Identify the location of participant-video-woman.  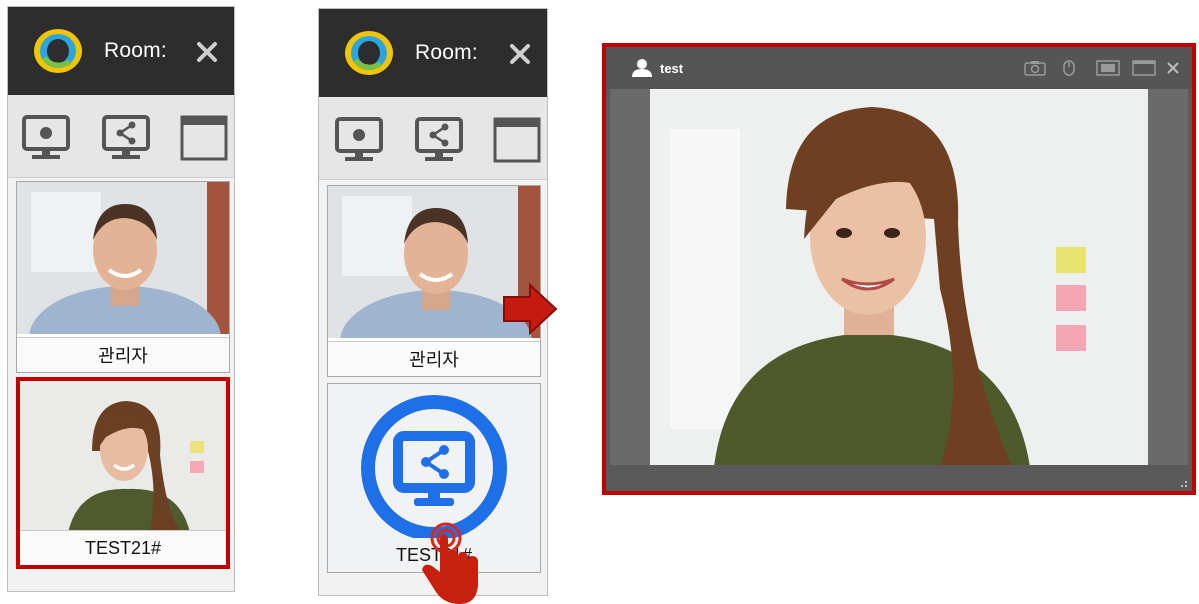
(123, 457).